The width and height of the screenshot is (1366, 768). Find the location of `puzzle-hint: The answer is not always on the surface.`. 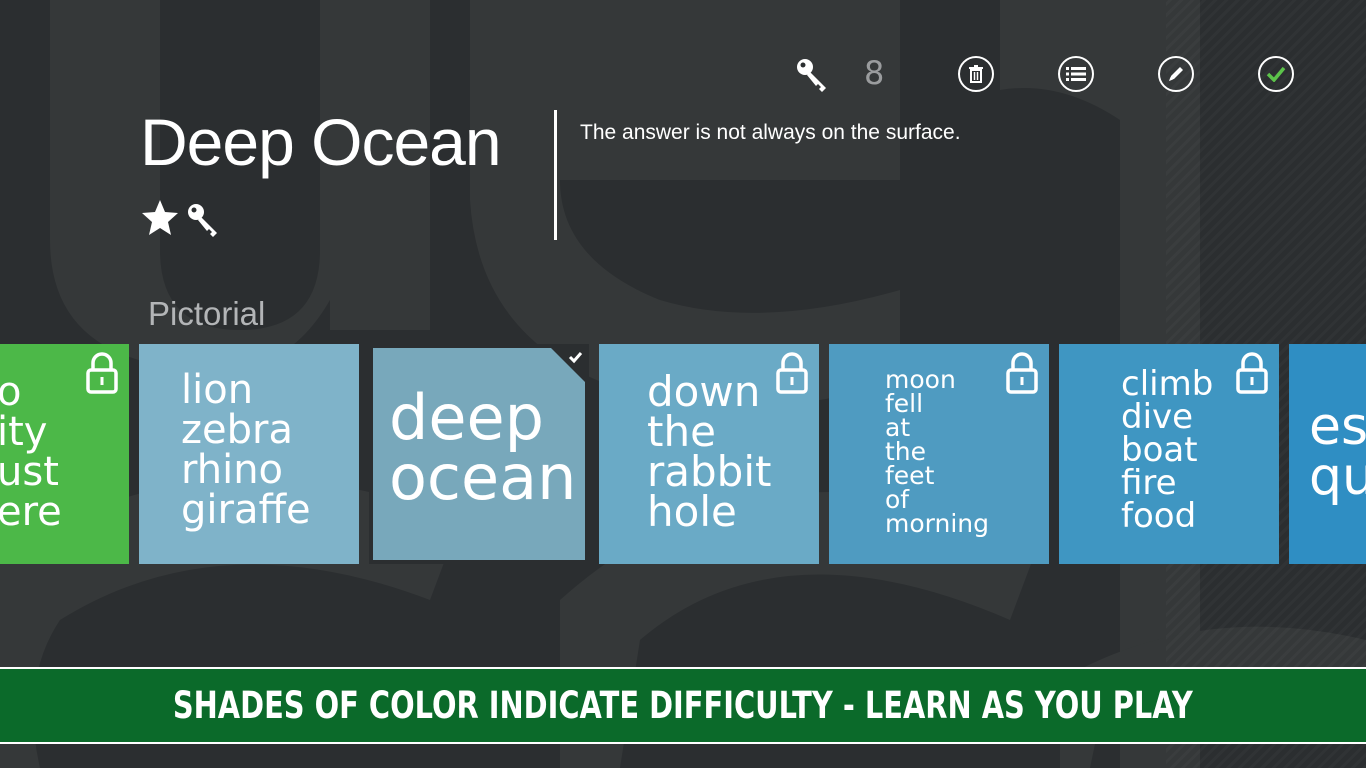

puzzle-hint: The answer is not always on the surface. is located at coordinates (770, 132).